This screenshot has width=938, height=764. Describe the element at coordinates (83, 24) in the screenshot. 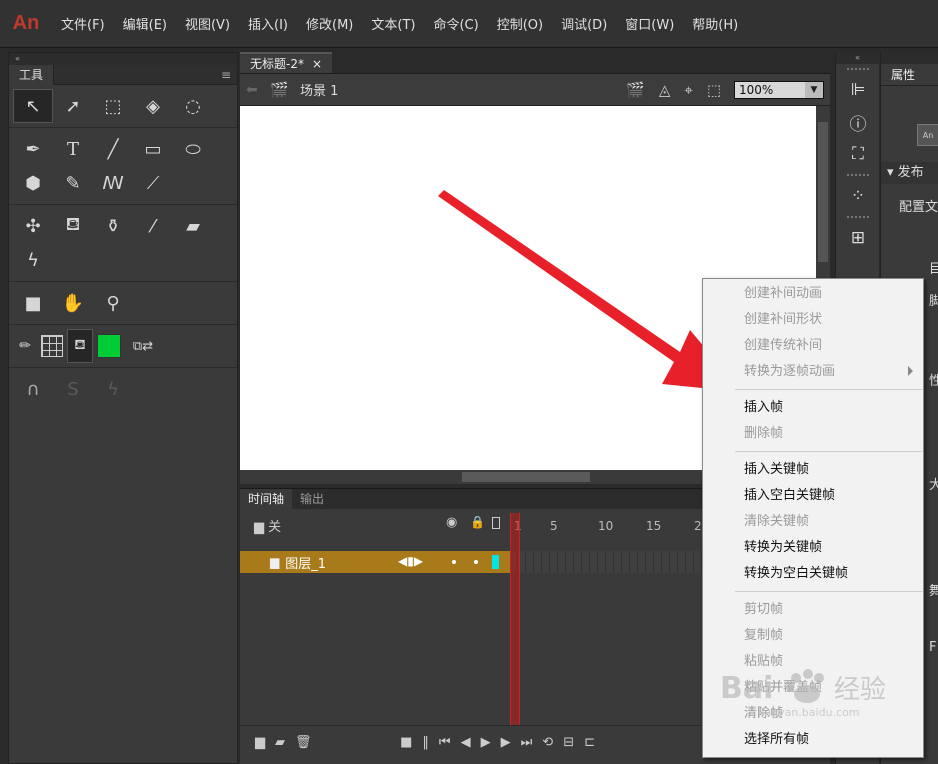

I see `menu-file: 文件(F)` at that location.